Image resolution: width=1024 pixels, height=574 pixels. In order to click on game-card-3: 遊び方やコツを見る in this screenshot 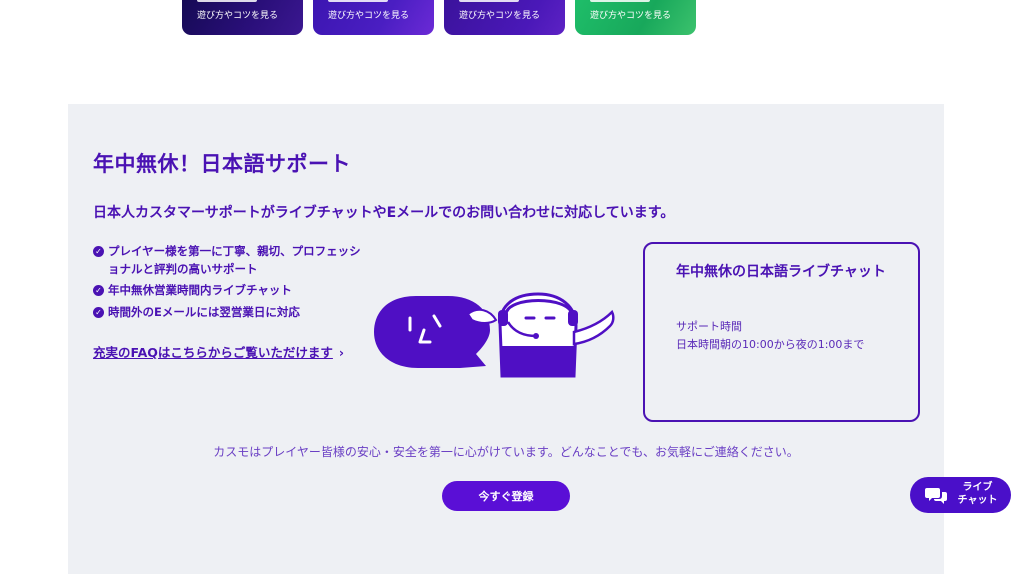, I will do `click(504, 17)`.